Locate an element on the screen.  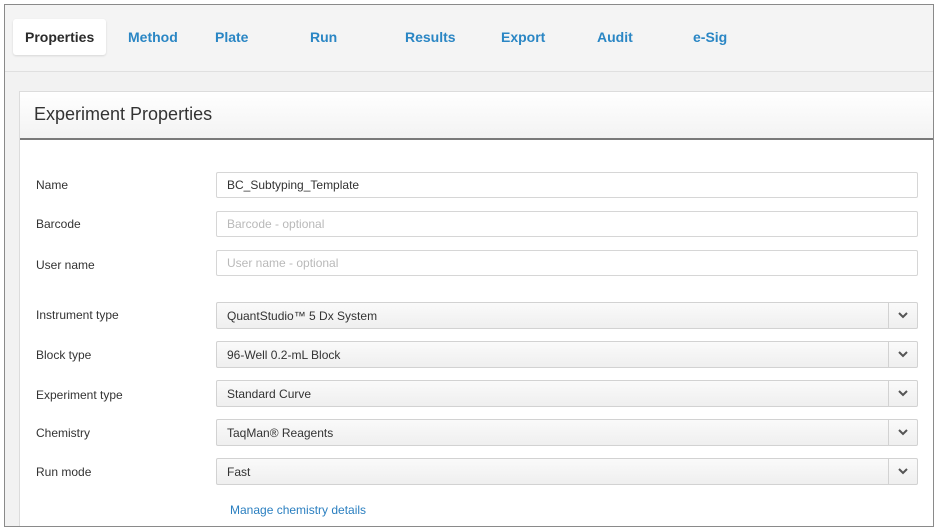
instrument-type-label: Instrument type is located at coordinates (77, 315).